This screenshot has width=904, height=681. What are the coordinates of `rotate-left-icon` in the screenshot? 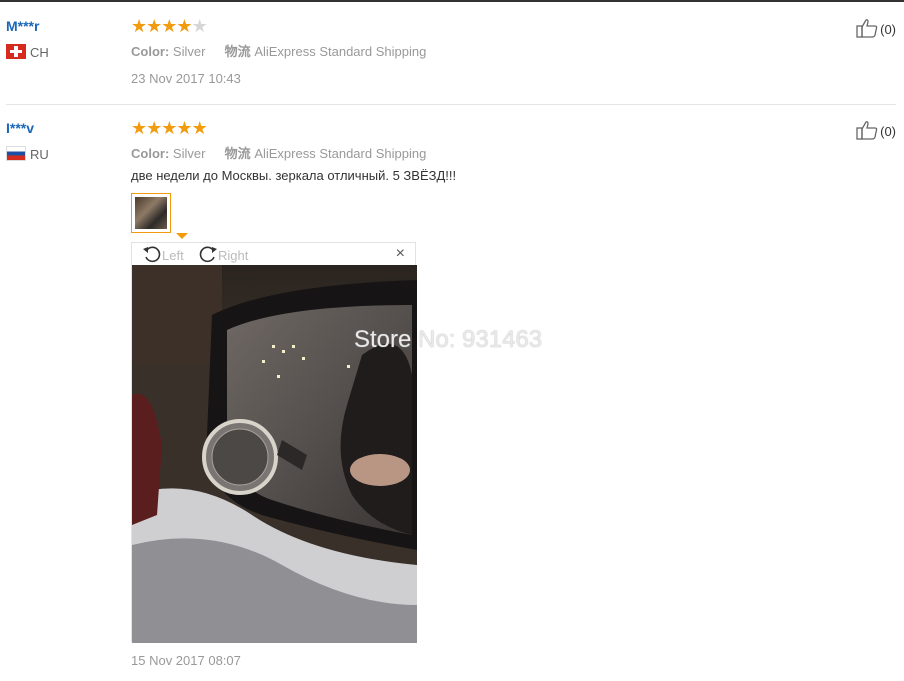 It's located at (152, 254).